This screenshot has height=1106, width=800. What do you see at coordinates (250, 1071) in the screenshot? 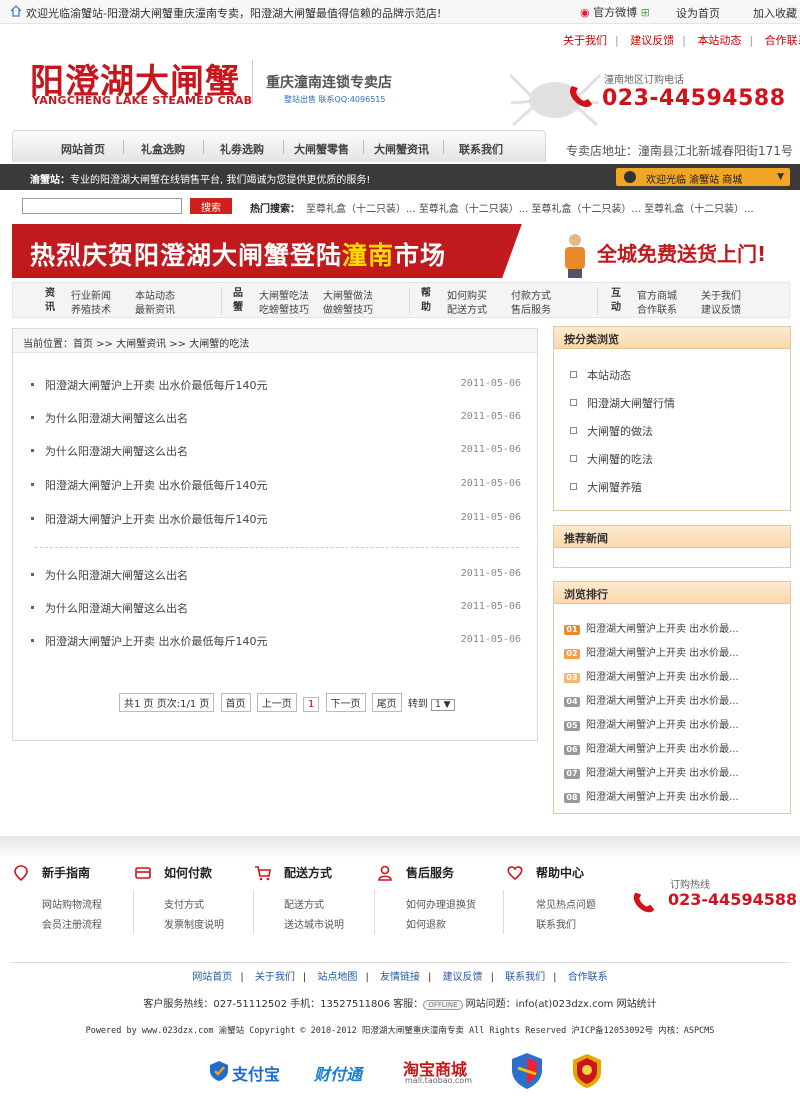
I see `alipay-logo: 支付宝` at bounding box center [250, 1071].